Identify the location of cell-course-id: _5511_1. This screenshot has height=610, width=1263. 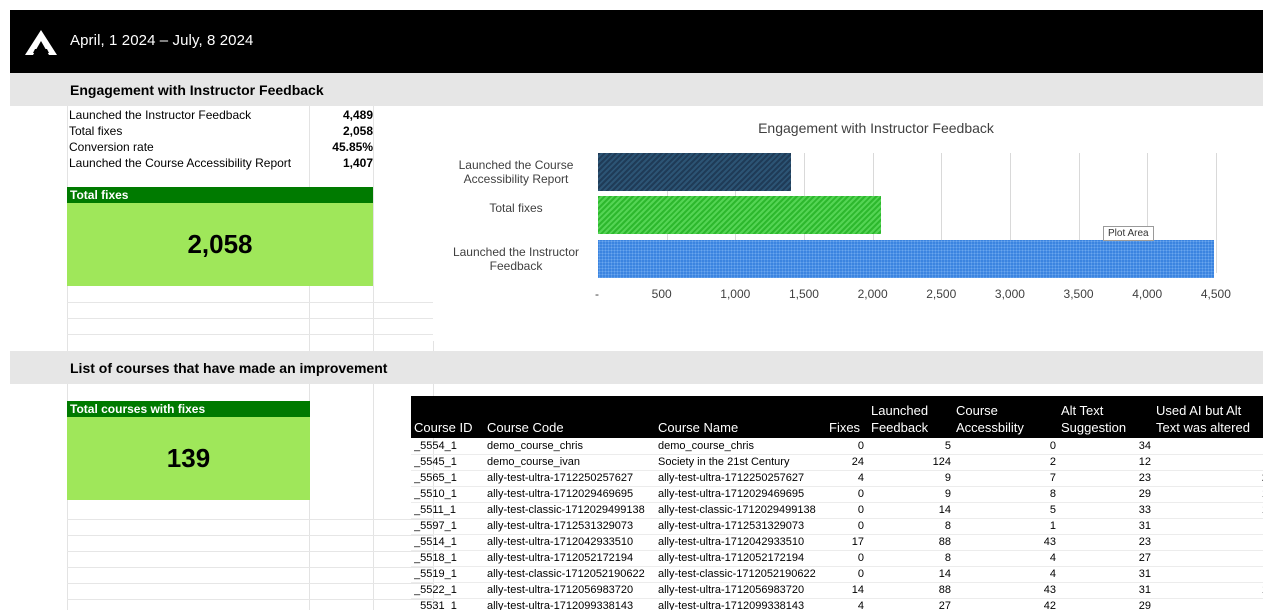
(435, 510).